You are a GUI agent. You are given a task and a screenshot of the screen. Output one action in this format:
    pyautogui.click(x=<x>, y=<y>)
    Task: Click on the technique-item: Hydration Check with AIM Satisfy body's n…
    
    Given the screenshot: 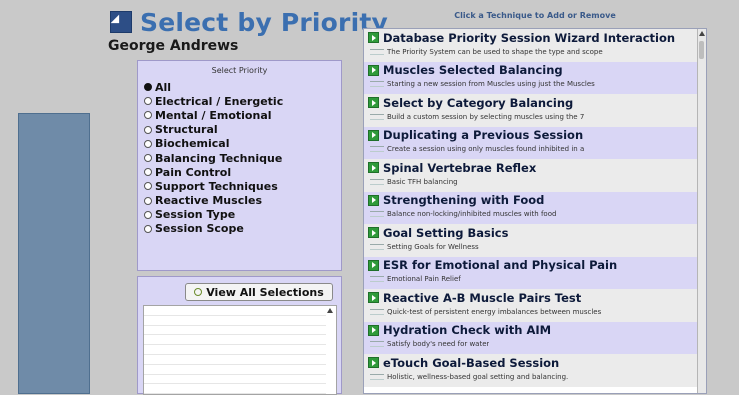 What is the action you would take?
    pyautogui.click(x=530, y=337)
    